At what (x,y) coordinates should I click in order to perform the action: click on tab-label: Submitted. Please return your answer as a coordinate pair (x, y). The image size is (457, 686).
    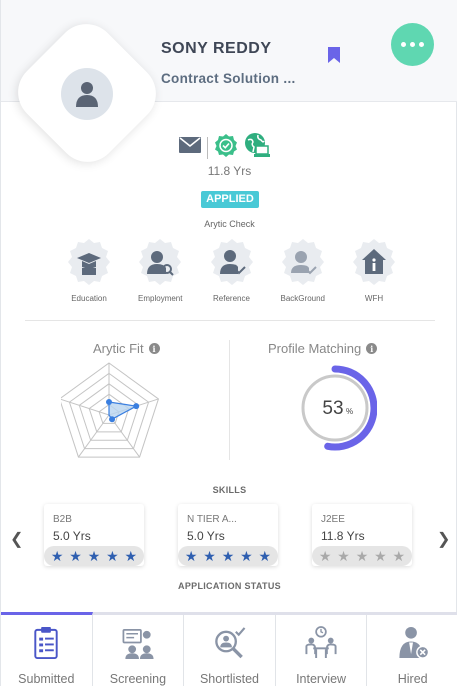
    Looking at the image, I should click on (46, 679).